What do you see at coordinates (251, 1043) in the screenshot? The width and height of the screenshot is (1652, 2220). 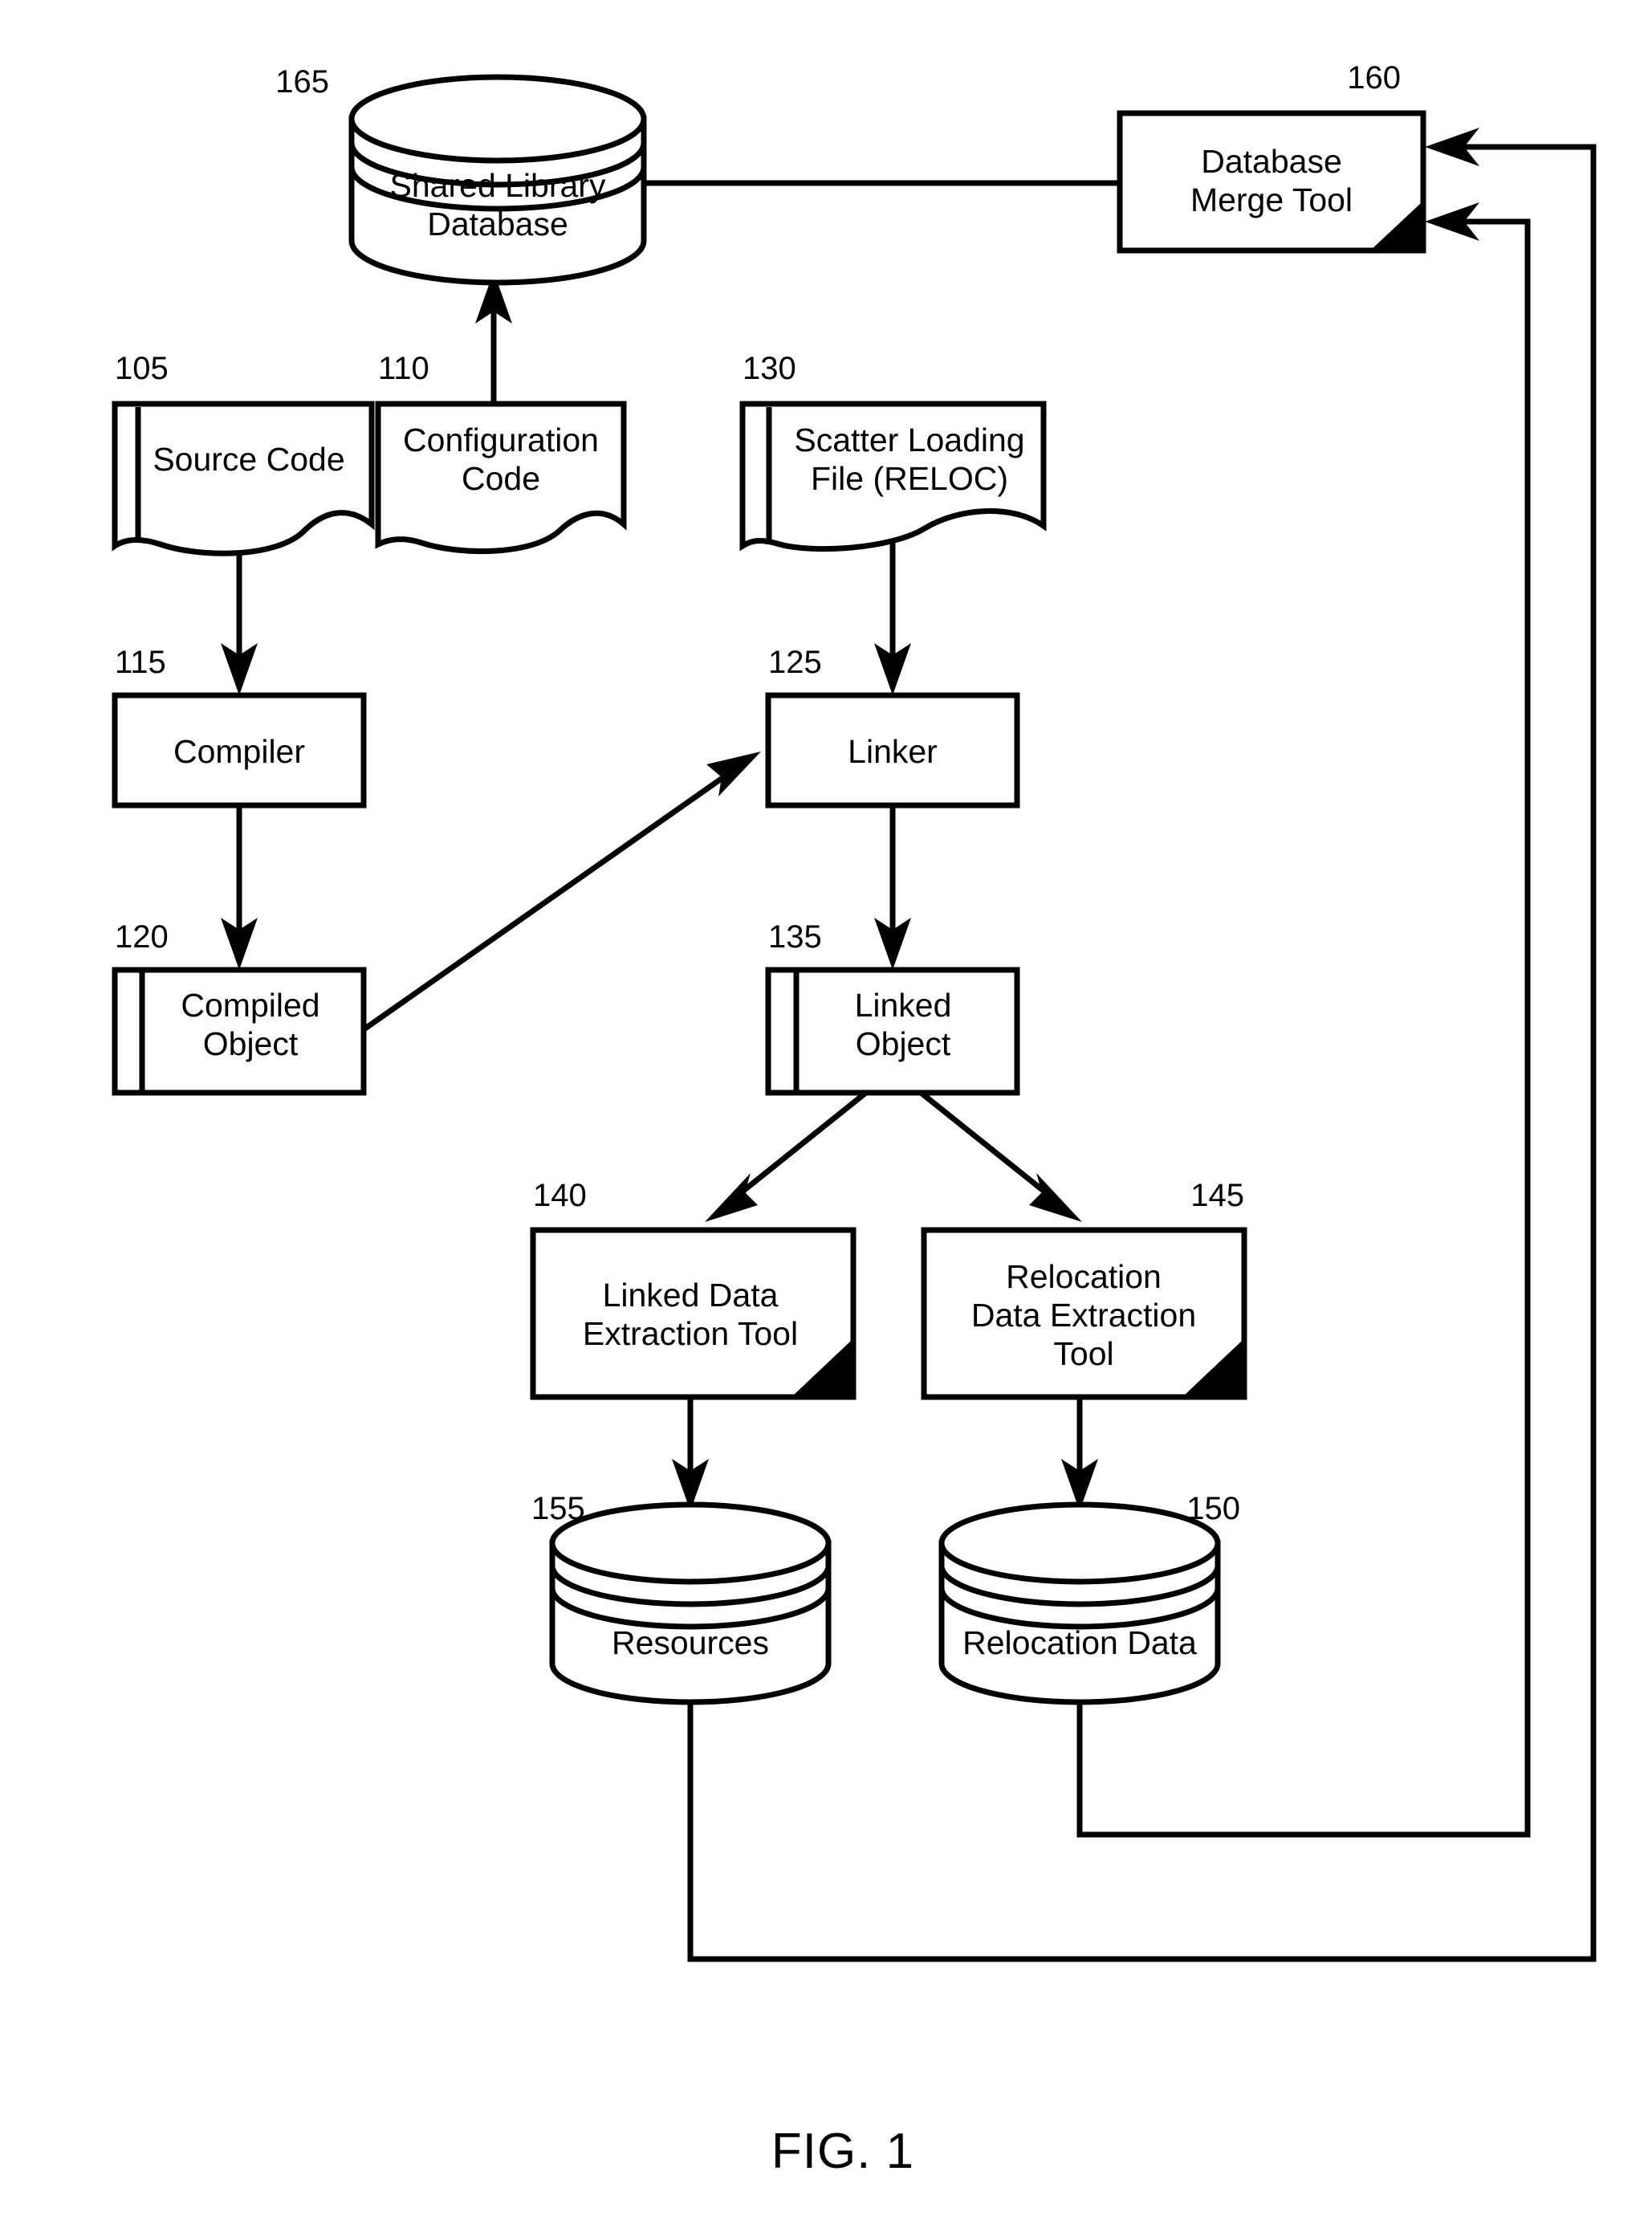 I see `compiled-object-label-line2: Object` at bounding box center [251, 1043].